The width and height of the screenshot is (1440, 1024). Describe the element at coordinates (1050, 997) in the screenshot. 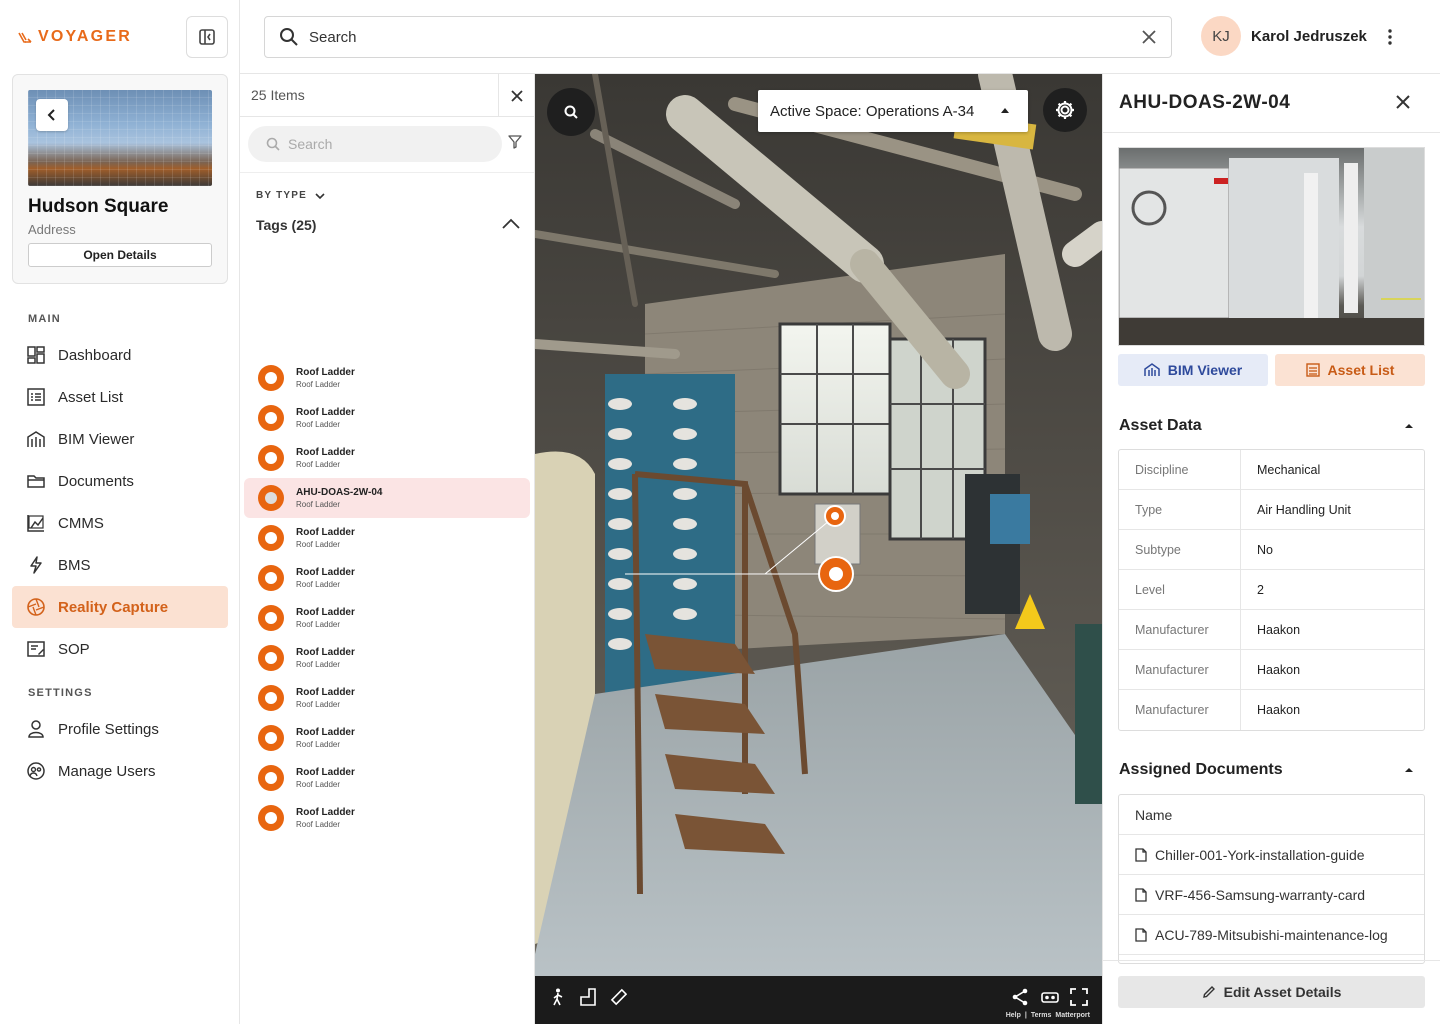

I see `vr-icon` at that location.